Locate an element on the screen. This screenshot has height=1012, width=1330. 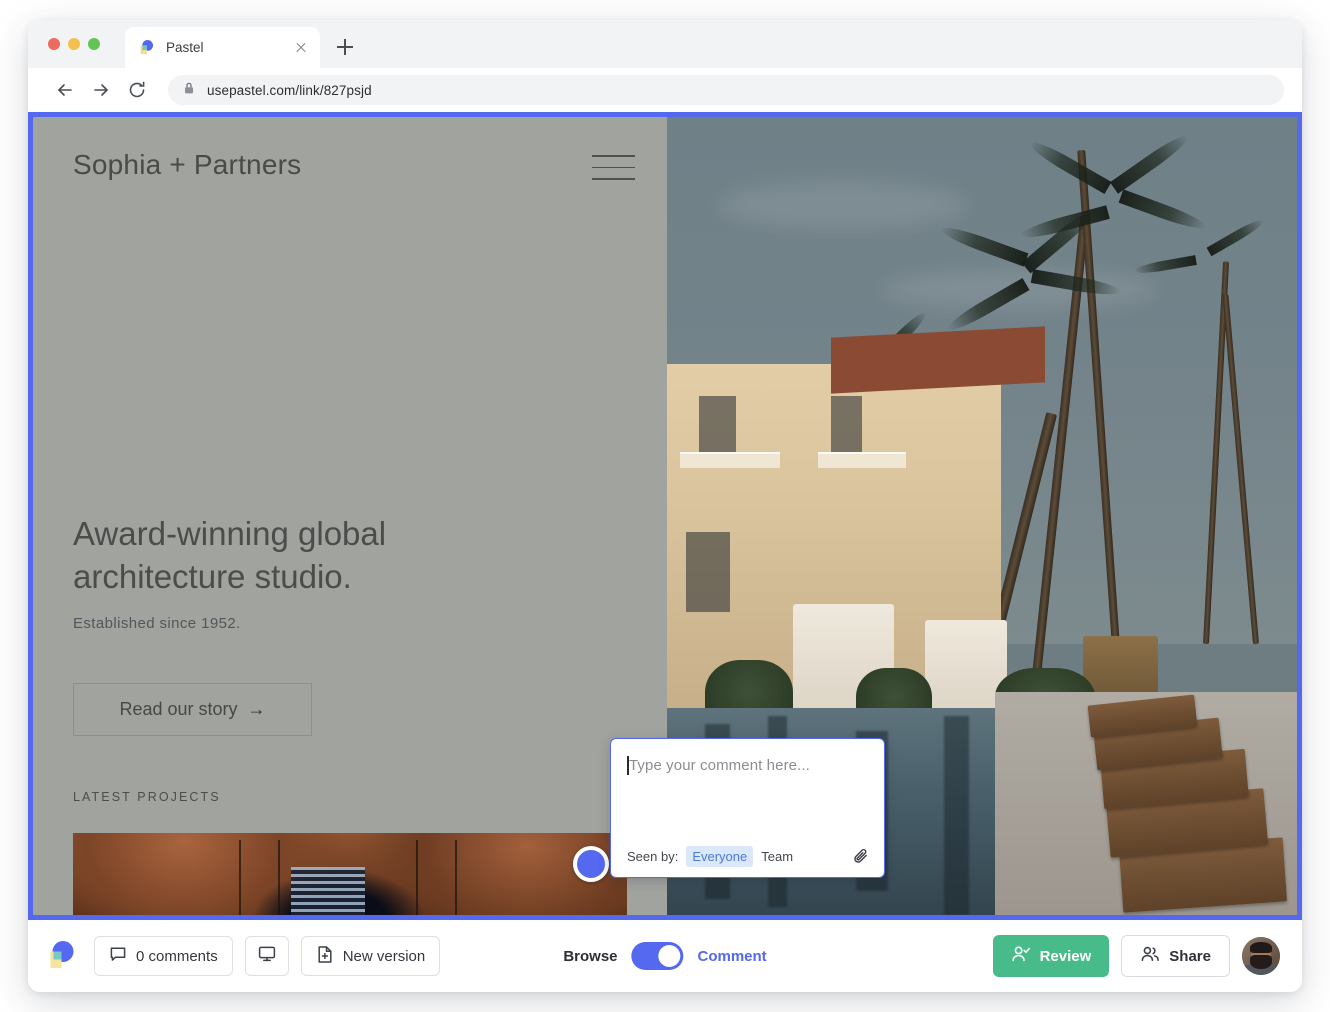
chat-bubble-icon is located at coordinates (118, 956).